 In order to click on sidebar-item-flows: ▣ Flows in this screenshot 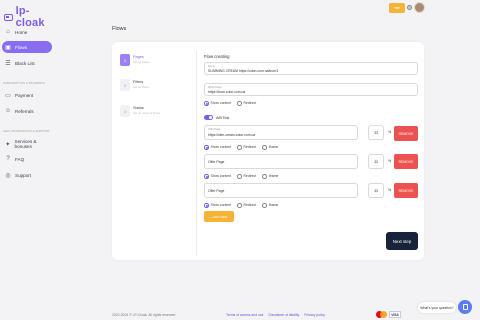, I will do `click(27, 47)`.